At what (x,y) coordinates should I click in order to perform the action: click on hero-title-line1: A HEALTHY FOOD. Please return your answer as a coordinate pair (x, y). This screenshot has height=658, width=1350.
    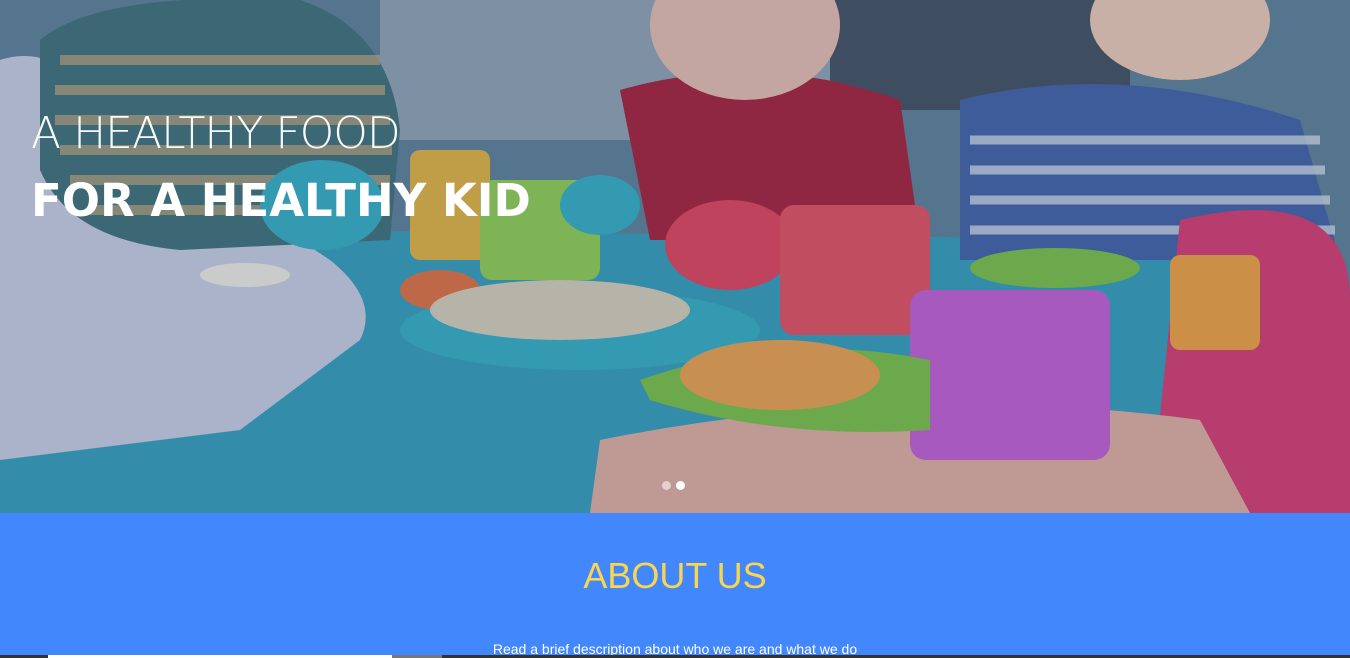
    Looking at the image, I should click on (216, 134).